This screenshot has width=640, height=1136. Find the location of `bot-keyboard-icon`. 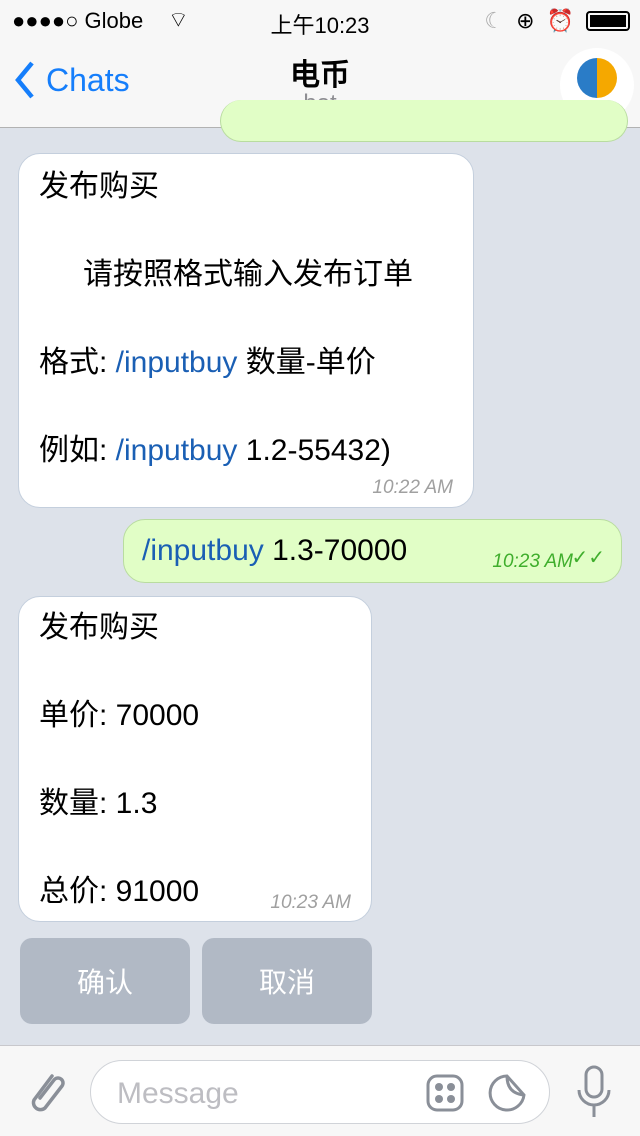

bot-keyboard-icon is located at coordinates (445, 1093).